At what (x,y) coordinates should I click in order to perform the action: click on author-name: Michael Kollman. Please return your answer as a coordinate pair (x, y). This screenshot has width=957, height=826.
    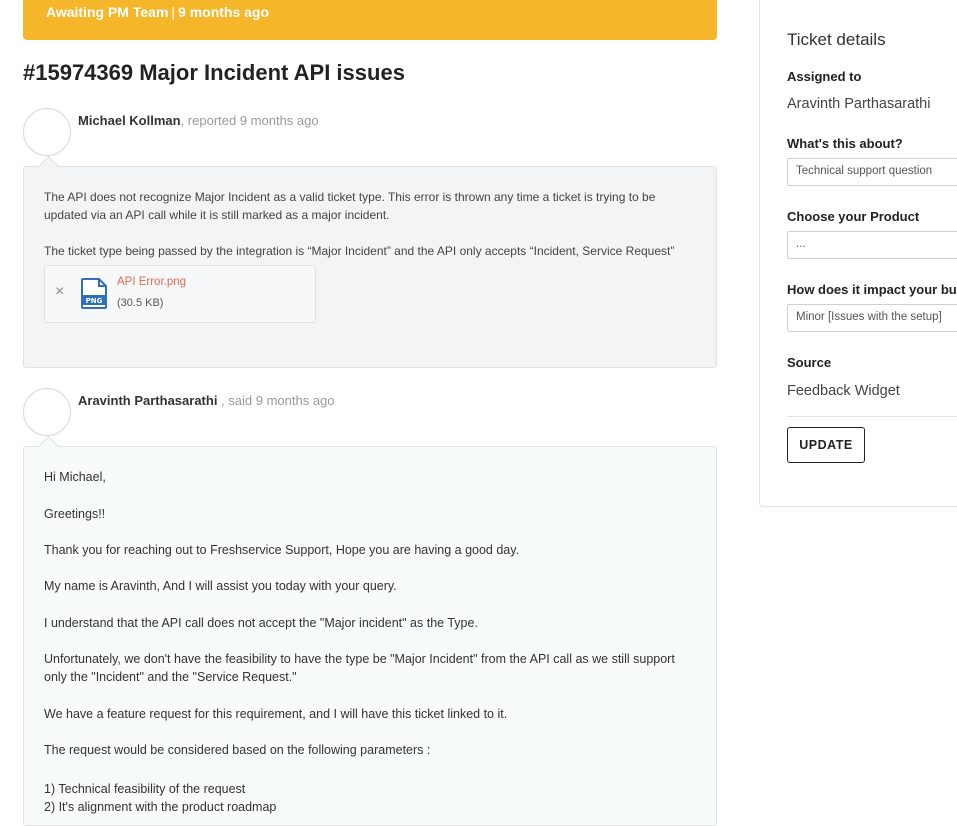
    Looking at the image, I should click on (129, 120).